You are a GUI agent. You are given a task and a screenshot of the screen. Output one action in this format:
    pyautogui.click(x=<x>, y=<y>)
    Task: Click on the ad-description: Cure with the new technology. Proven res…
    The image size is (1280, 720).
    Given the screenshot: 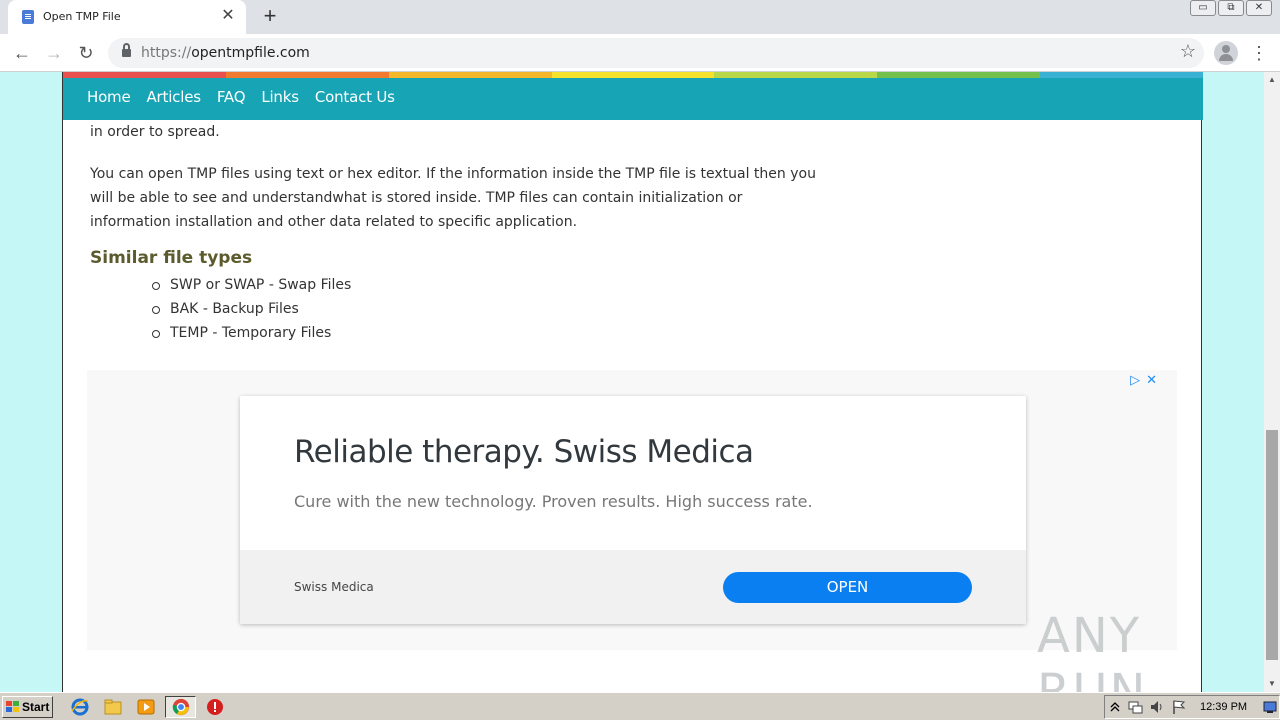 What is the action you would take?
    pyautogui.click(x=553, y=501)
    